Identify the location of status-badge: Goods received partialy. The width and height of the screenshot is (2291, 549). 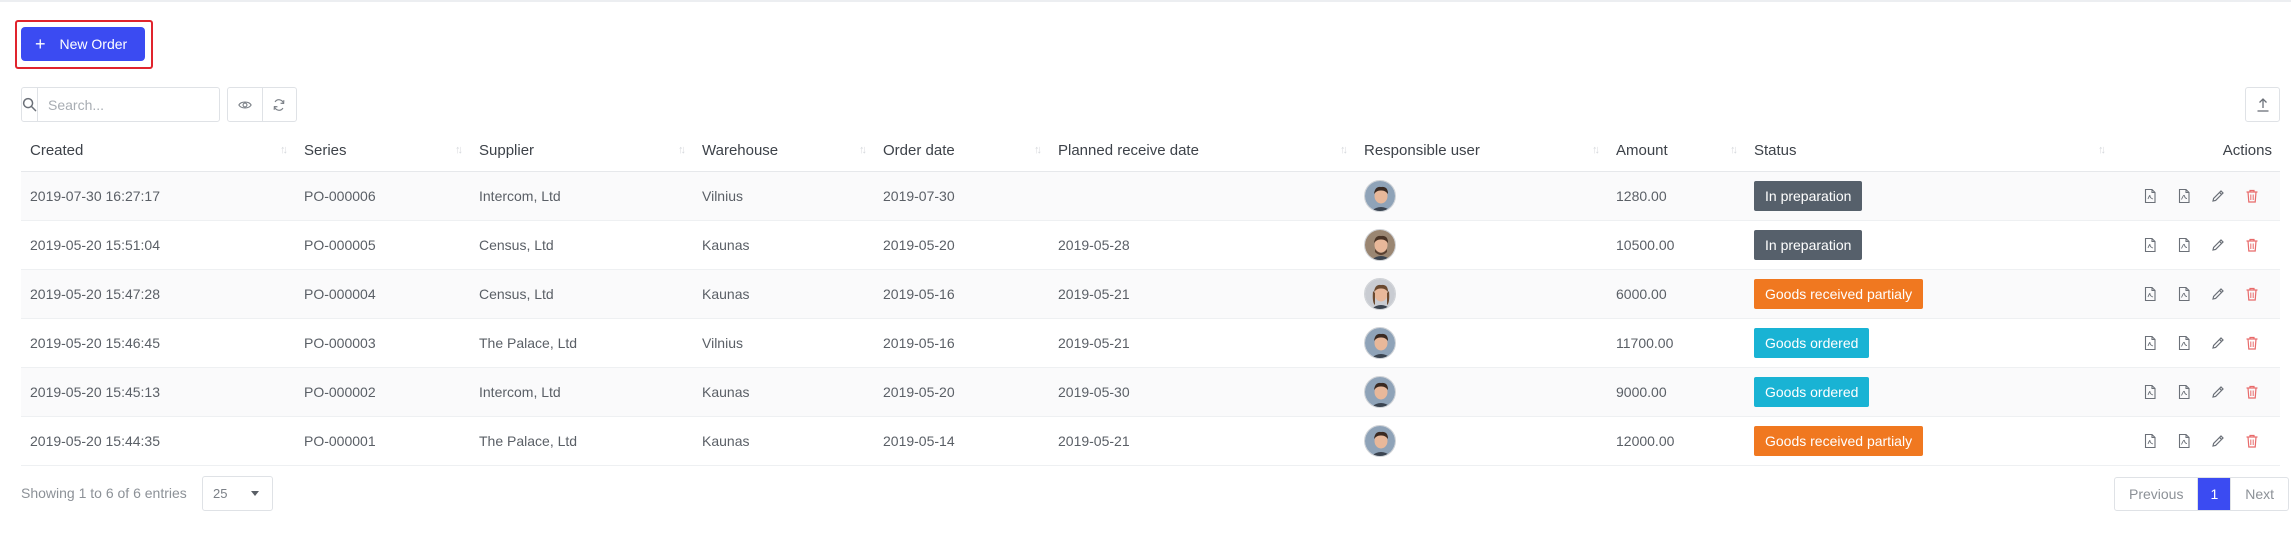
(1839, 440).